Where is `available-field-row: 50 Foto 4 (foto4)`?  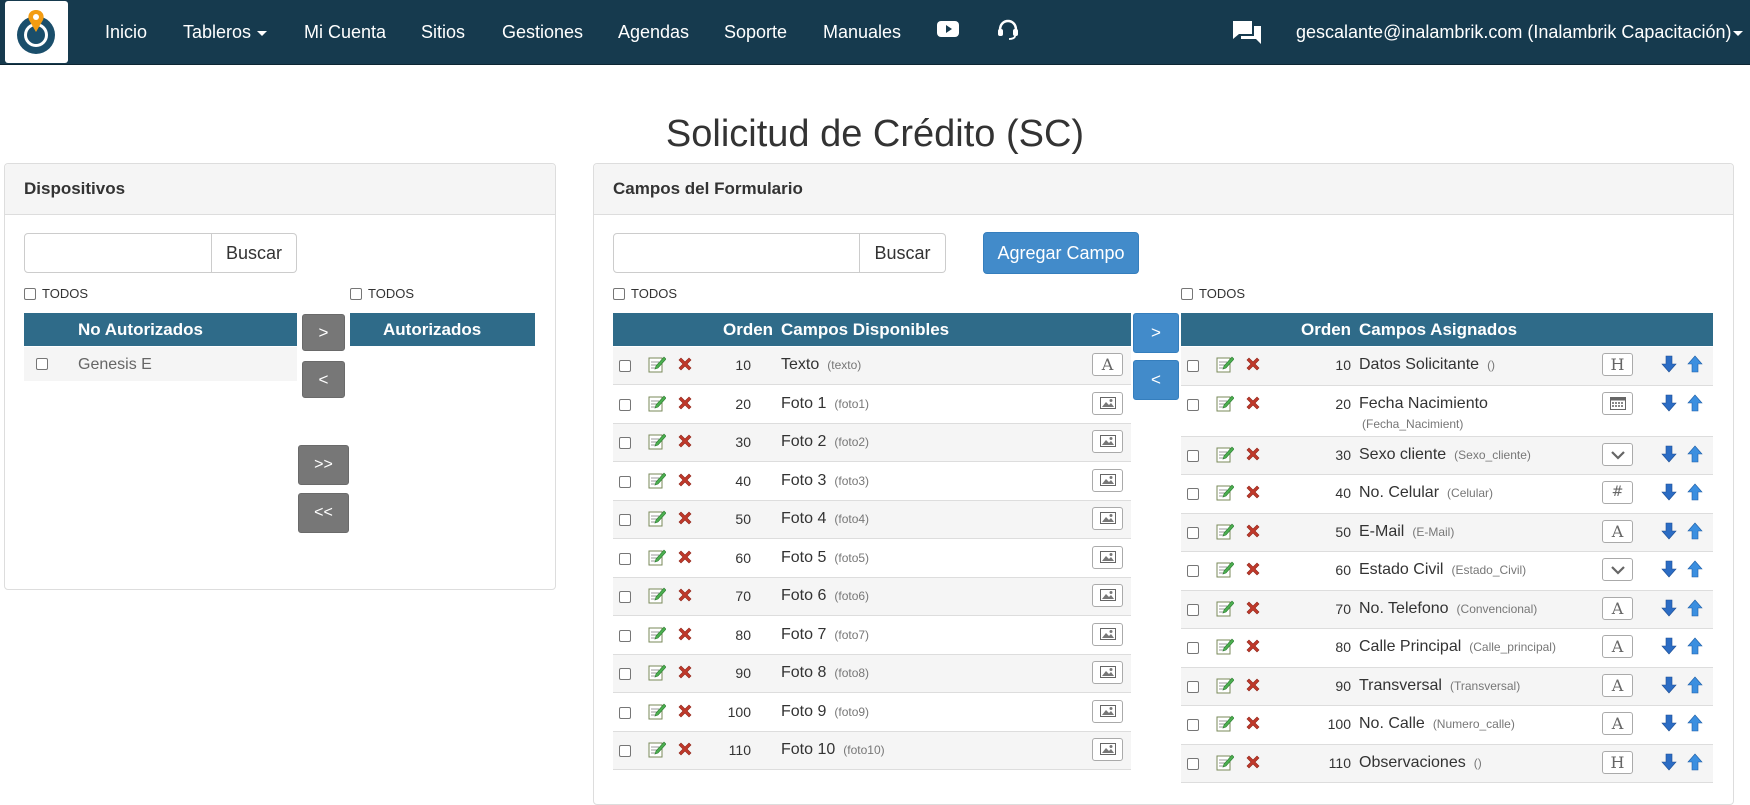
available-field-row: 50 Foto 4 (foto4) is located at coordinates (872, 520).